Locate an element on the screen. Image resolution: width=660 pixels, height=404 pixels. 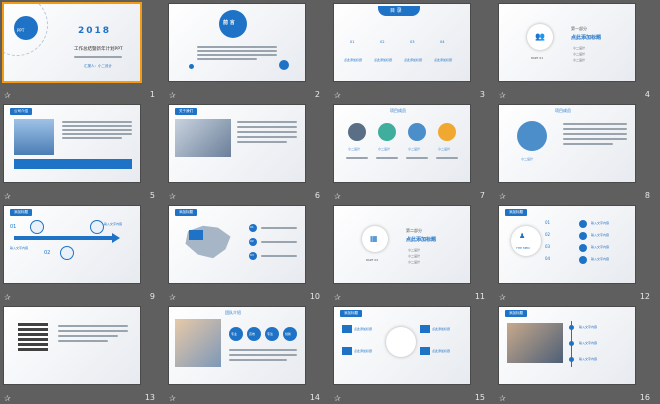
slide-thumbnail-11: ▦ PART 02 第二部分 点此添加标题 小二设计 小二设计 小二设计 is located at coordinates (402, 244).